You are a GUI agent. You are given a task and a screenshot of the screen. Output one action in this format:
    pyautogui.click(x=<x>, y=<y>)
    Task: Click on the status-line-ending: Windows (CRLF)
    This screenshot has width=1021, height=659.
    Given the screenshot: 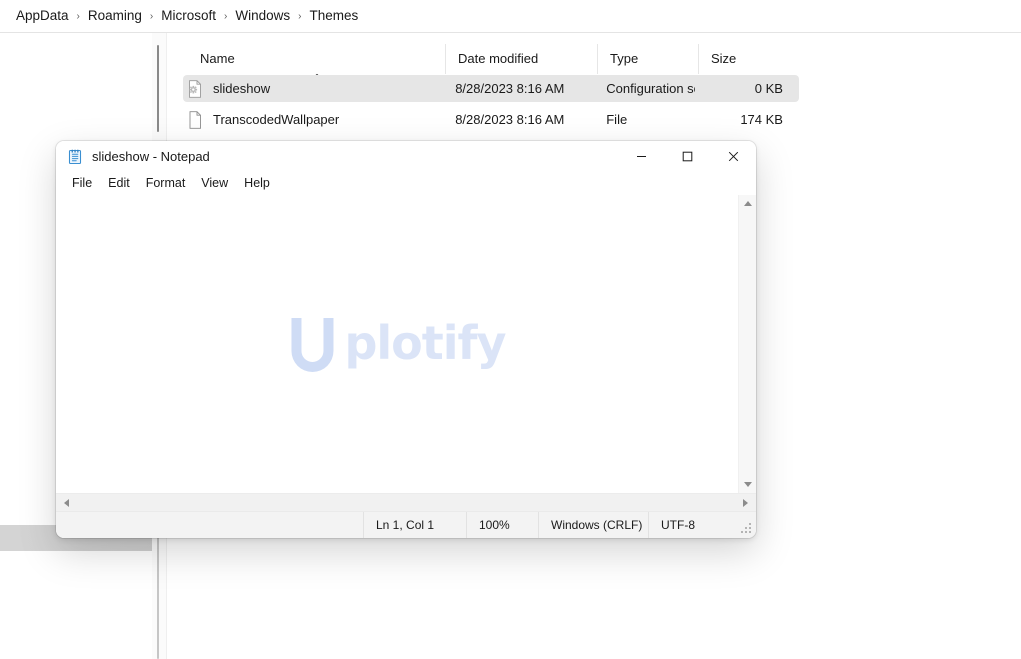 What is the action you would take?
    pyautogui.click(x=593, y=524)
    